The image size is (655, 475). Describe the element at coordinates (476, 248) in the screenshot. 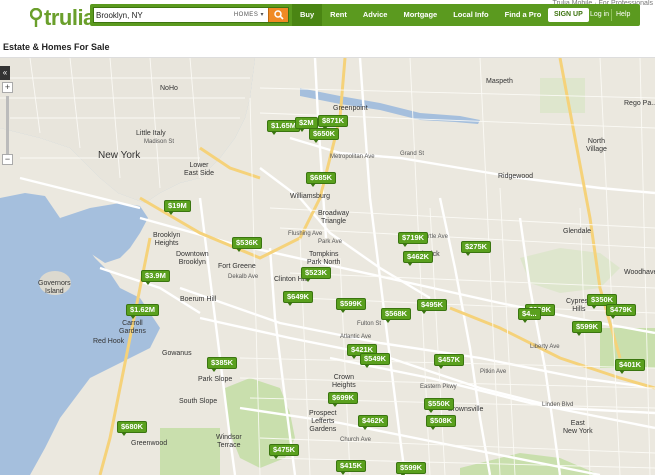

I see `price-marker: $275K` at that location.